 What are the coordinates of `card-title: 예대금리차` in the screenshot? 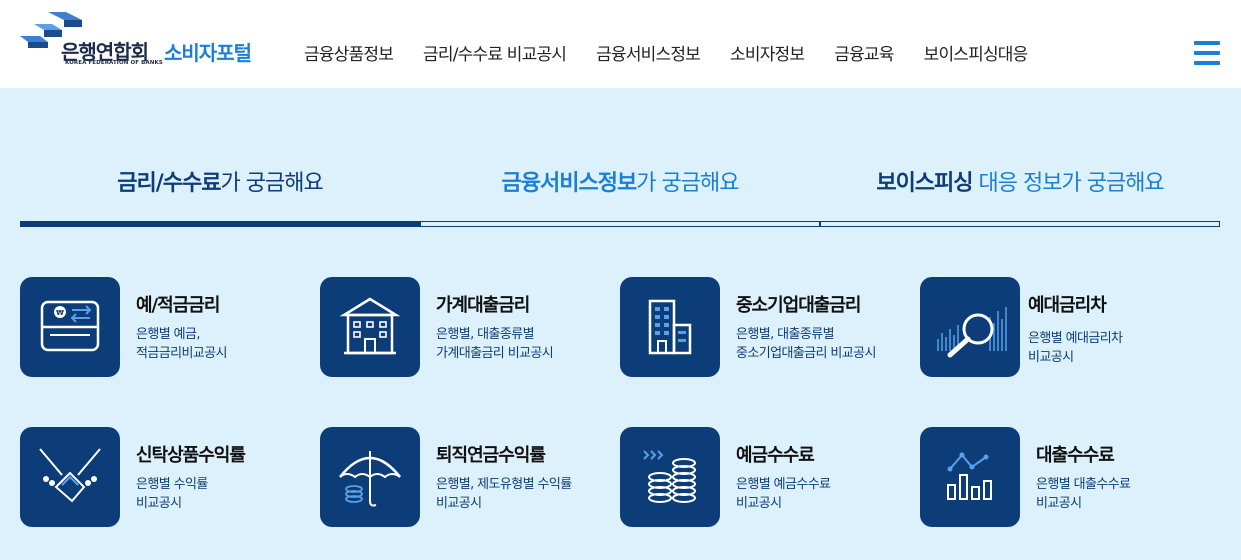 It's located at (1067, 305).